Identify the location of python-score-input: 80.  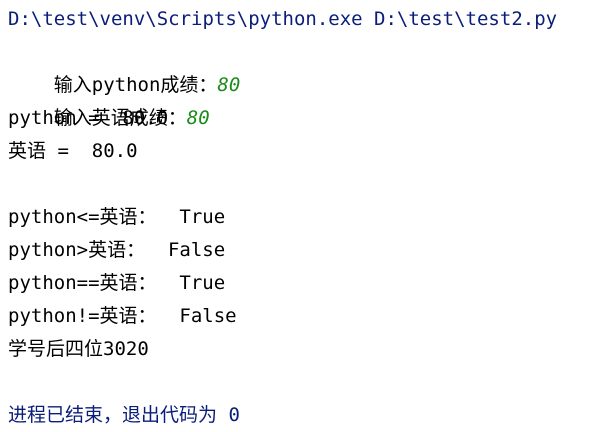
(229, 85).